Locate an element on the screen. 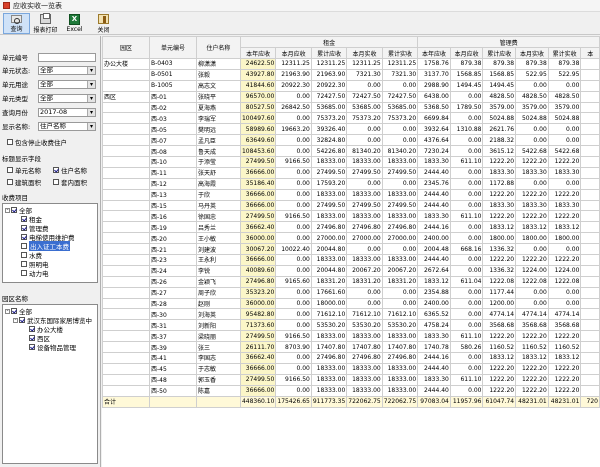 The image size is (600, 467). cell-amount: 879.38 is located at coordinates (499, 64).